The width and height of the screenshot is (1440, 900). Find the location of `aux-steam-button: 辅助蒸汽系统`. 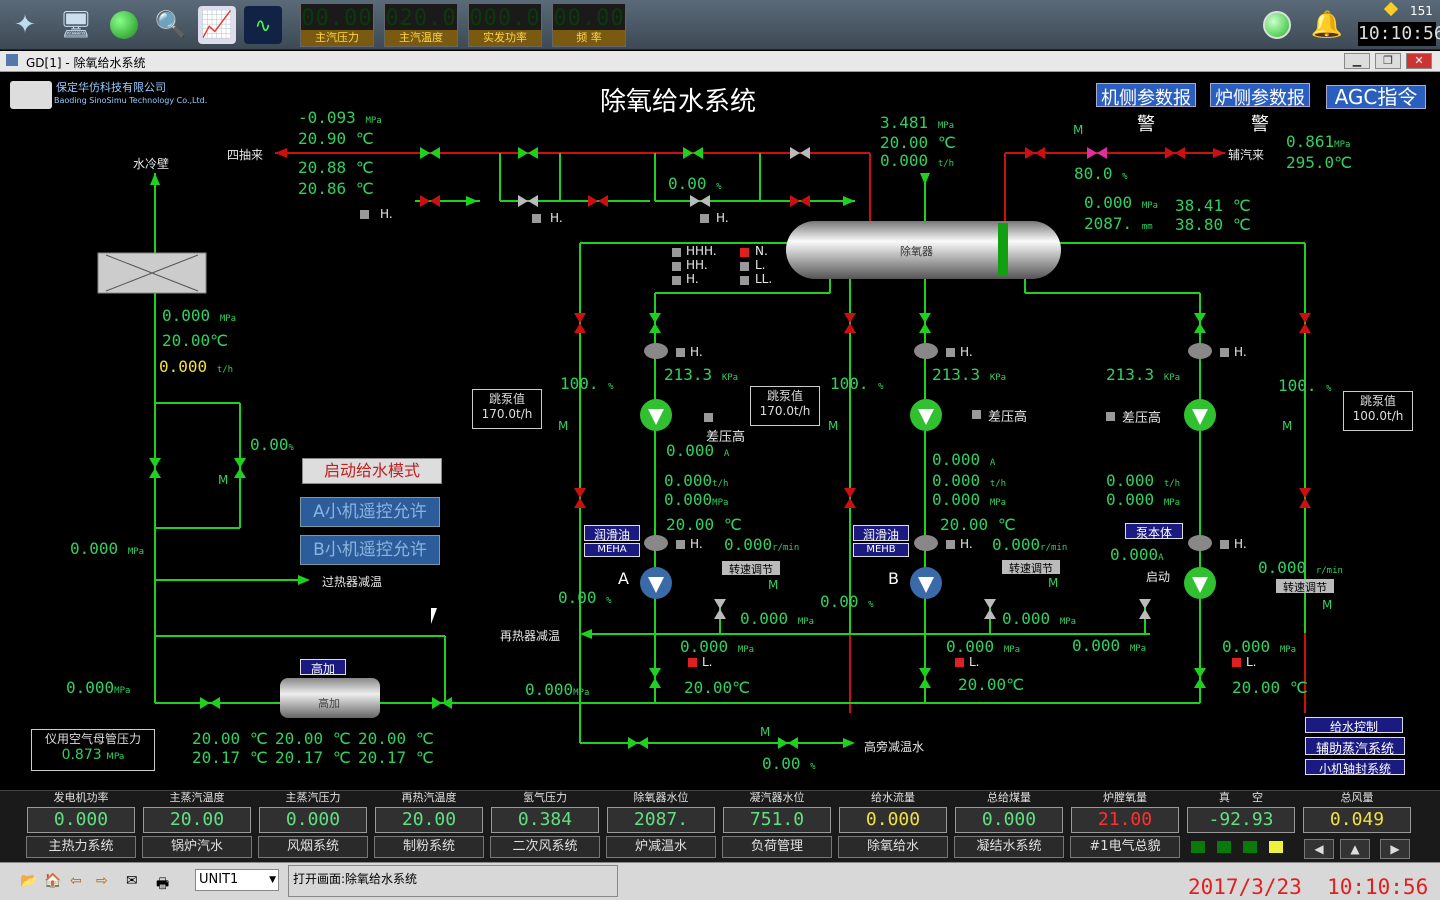

aux-steam-button: 辅助蒸汽系统 is located at coordinates (1355, 747).